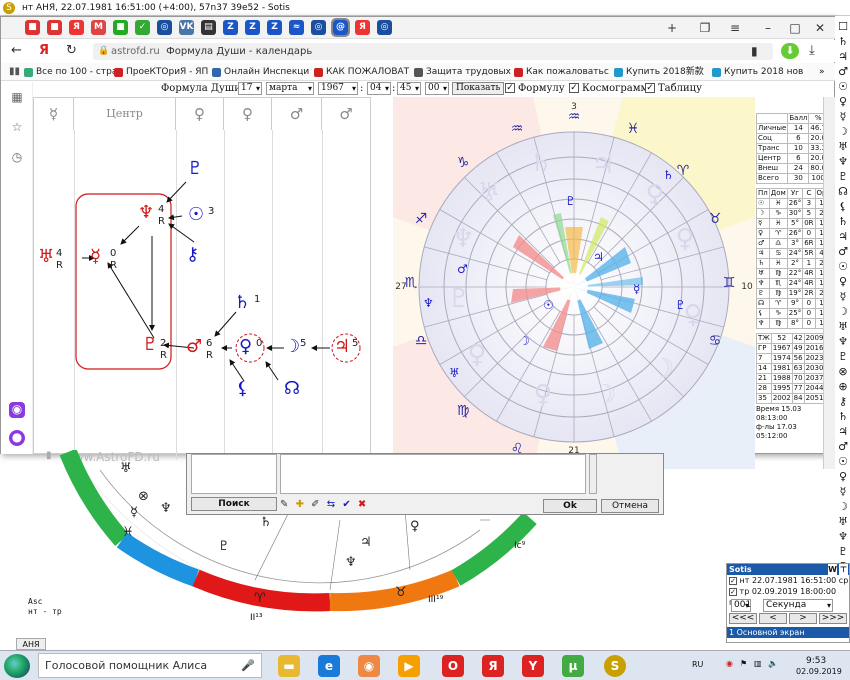 The width and height of the screenshot is (850, 680). What do you see at coordinates (570, 506) in the screenshot?
I see `ok-button: Ok` at bounding box center [570, 506].